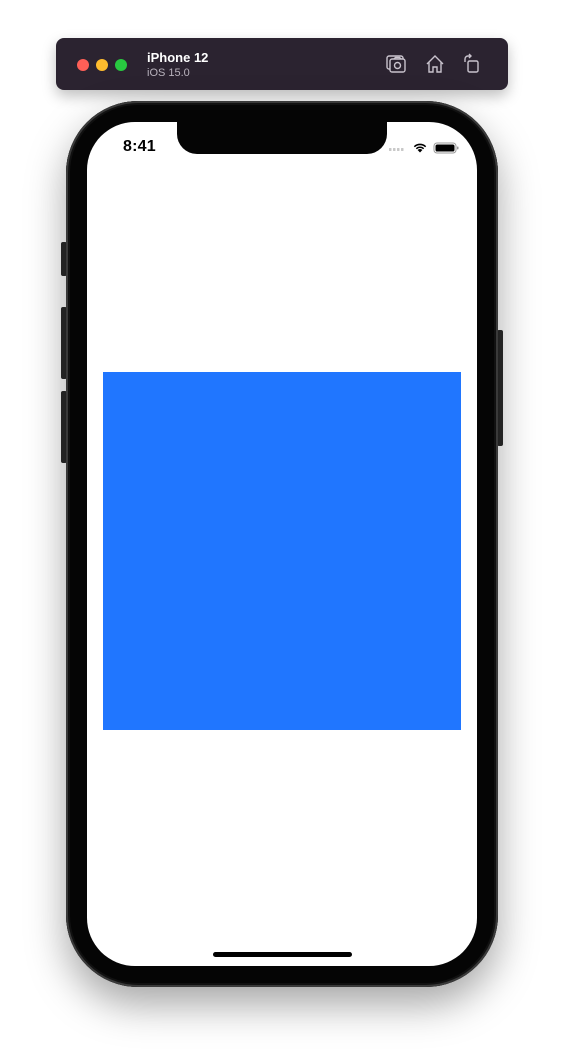 The width and height of the screenshot is (564, 1062). I want to click on home-icon, so click(435, 64).